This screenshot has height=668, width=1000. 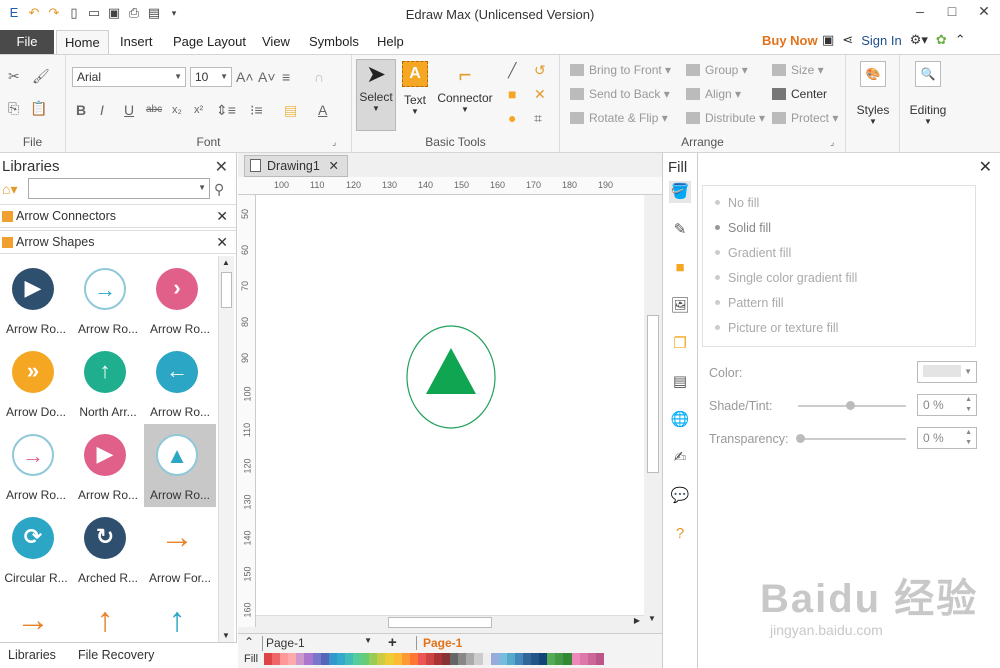 I want to click on highlight-icon: ▤, so click(x=290, y=110).